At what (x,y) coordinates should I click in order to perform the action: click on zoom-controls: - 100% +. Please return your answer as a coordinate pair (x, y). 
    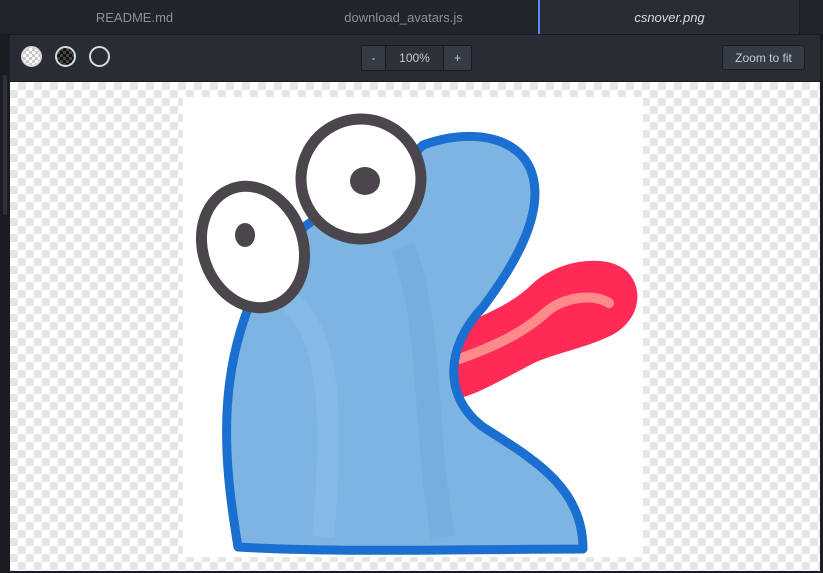
    Looking at the image, I should click on (416, 58).